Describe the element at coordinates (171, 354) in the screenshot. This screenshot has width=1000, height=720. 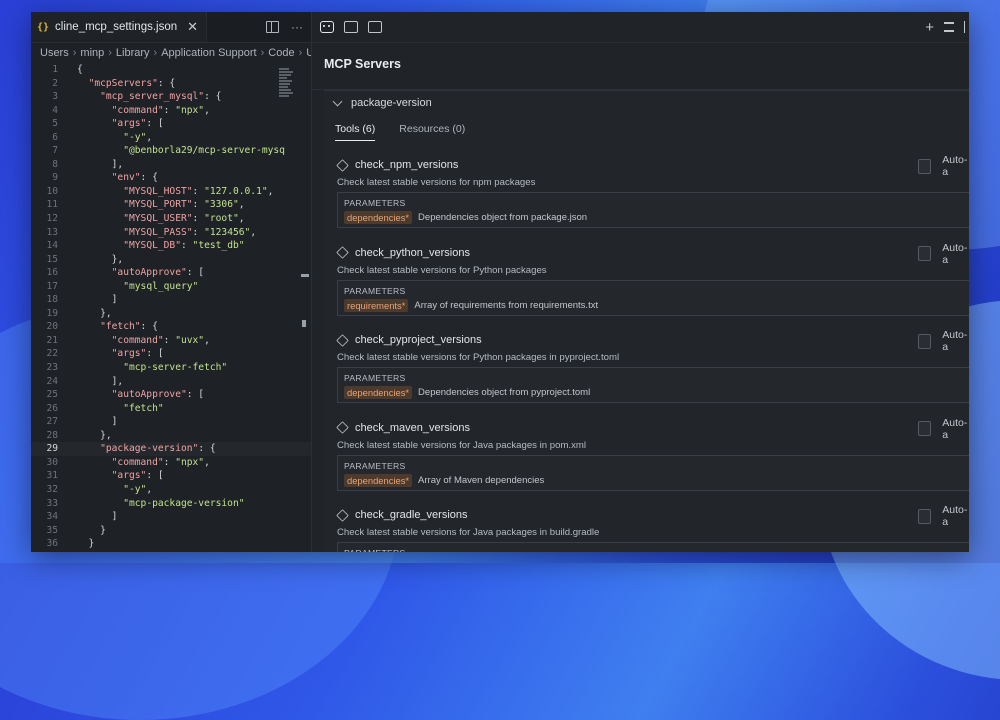
I see `code-line: 22 "args": [` at that location.